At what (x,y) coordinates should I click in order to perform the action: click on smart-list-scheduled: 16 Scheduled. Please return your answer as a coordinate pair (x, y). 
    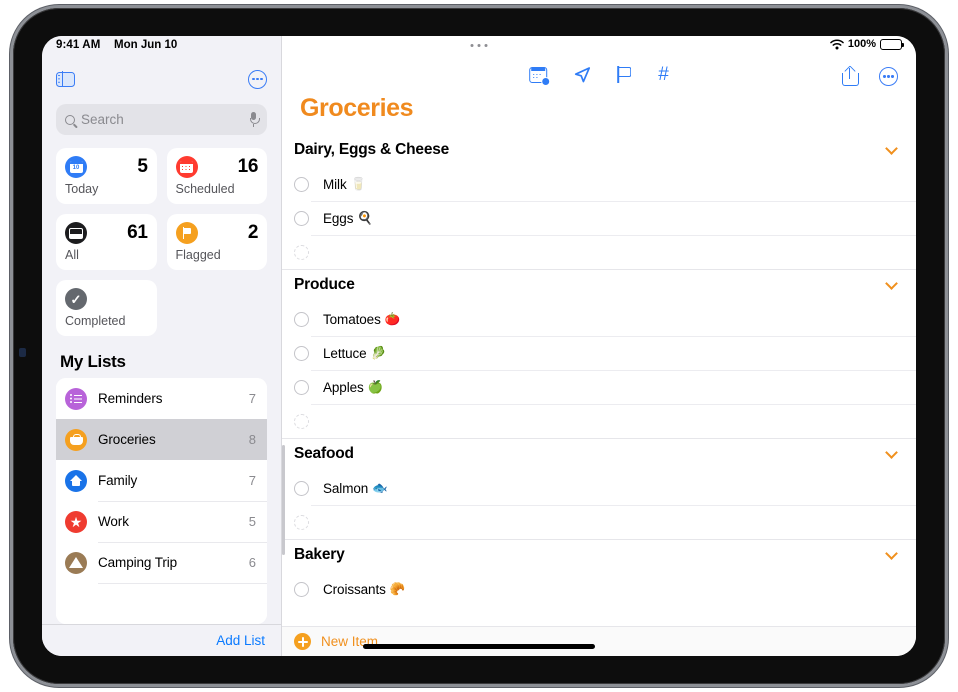
    Looking at the image, I should click on (216, 176).